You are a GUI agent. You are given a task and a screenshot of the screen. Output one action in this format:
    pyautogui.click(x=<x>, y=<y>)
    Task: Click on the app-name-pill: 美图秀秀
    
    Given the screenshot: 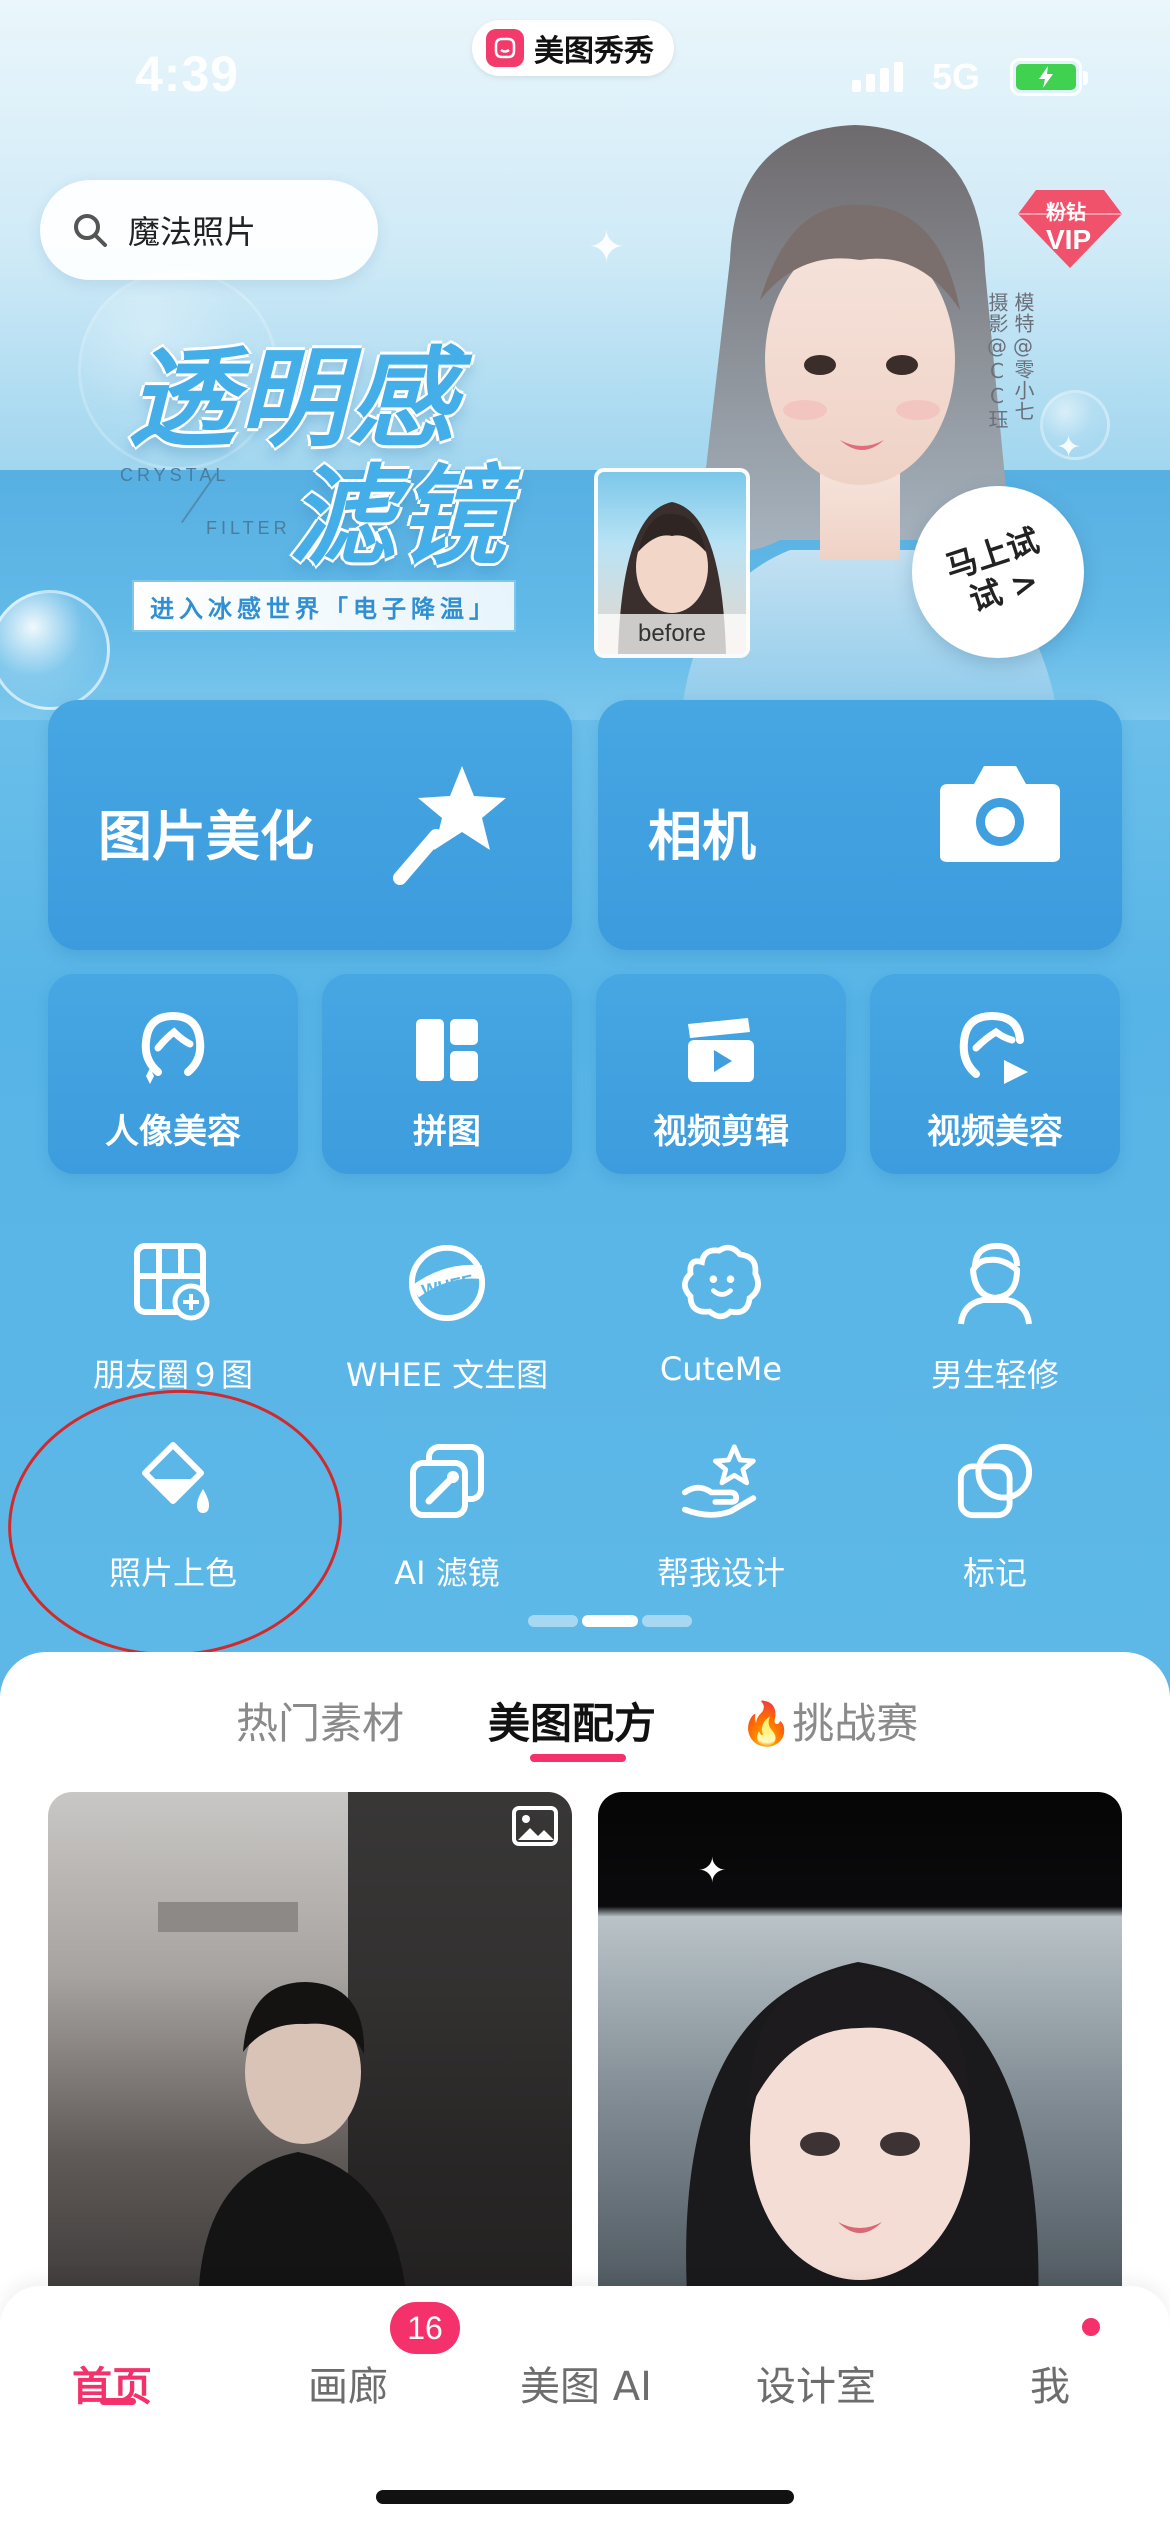 What is the action you would take?
    pyautogui.click(x=573, y=48)
    